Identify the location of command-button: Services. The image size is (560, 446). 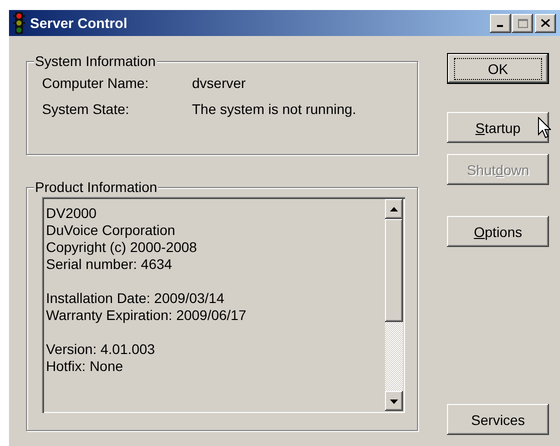
(498, 419).